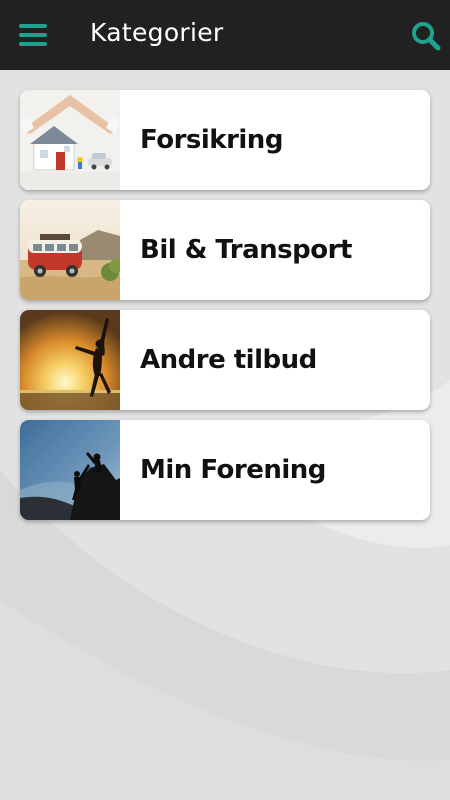 Image resolution: width=450 pixels, height=800 pixels. Describe the element at coordinates (211, 140) in the screenshot. I see `category-label: Forsikring` at that location.